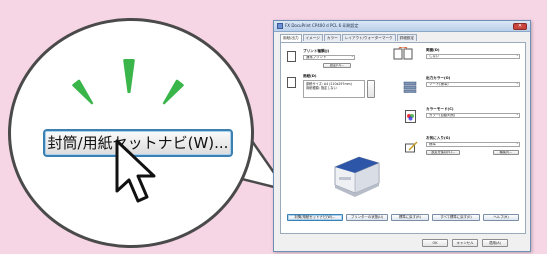 This screenshot has width=547, height=254. What do you see at coordinates (291, 82) in the screenshot?
I see `paper-icon` at bounding box center [291, 82].